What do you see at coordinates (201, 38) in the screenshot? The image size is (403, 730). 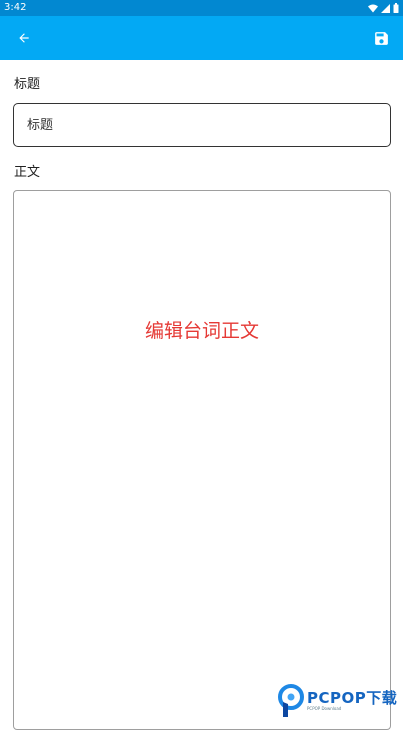 I see `app-bar` at bounding box center [201, 38].